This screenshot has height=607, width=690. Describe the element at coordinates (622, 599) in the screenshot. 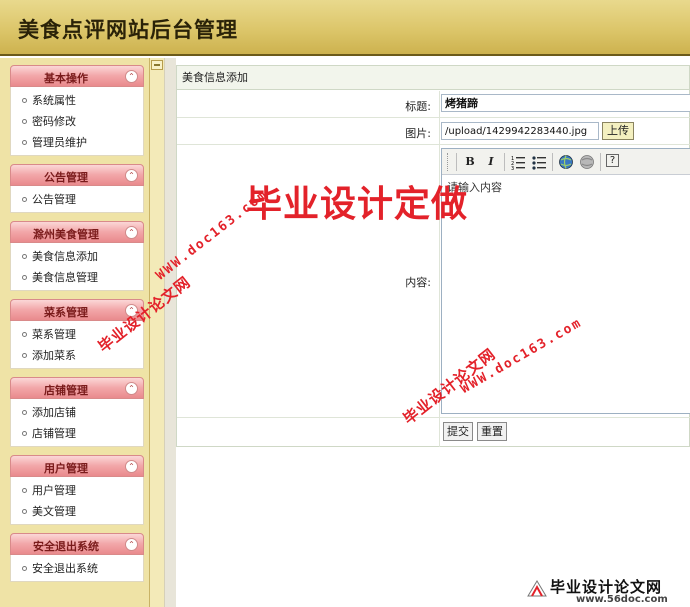

I see `logo-url: www.56doc.com` at that location.